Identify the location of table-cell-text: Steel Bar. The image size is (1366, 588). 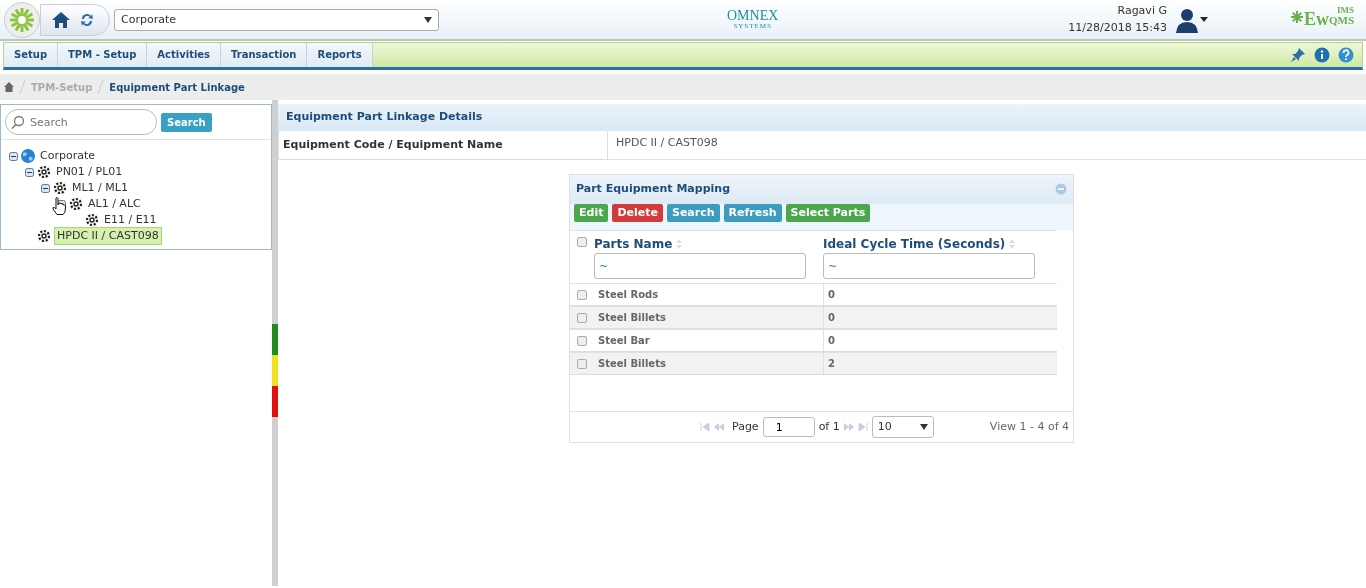
(624, 341).